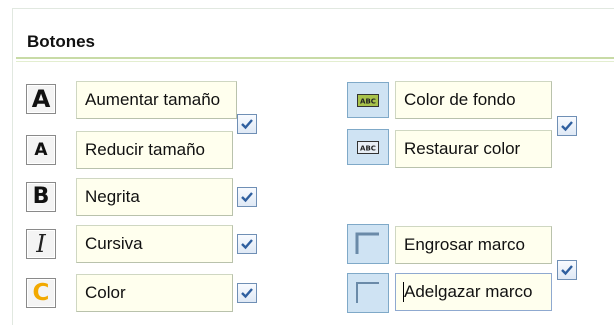  I want to click on reduce-size-label: Reducir tamaño, so click(145, 149).